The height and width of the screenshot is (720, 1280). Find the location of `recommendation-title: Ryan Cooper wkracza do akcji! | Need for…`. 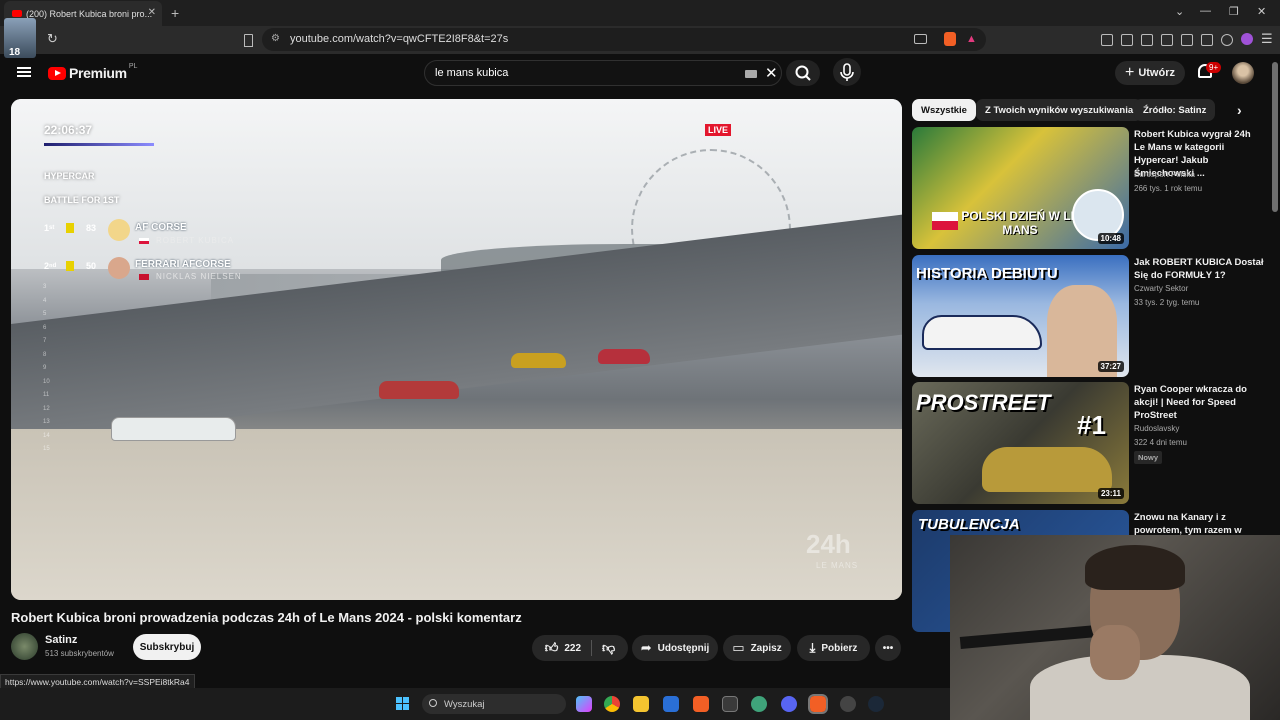

recommendation-title: Ryan Cooper wkracza do akcji! | Need for… is located at coordinates (1199, 402).